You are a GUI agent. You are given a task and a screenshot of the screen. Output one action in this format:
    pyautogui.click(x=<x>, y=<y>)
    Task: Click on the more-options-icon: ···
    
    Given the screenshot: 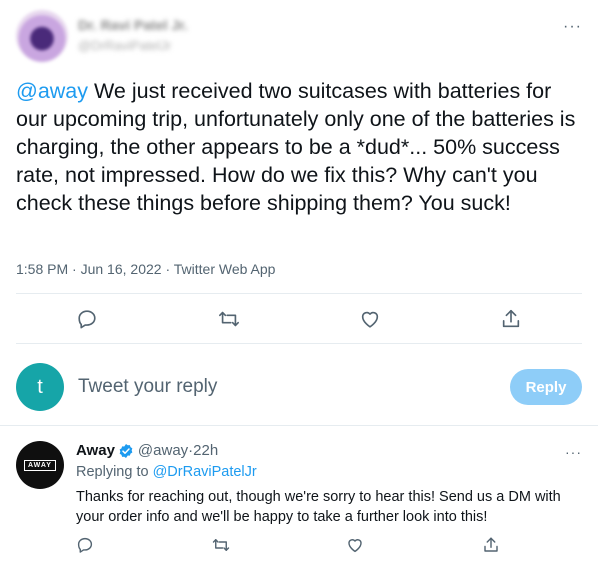 What is the action you would take?
    pyautogui.click(x=572, y=27)
    